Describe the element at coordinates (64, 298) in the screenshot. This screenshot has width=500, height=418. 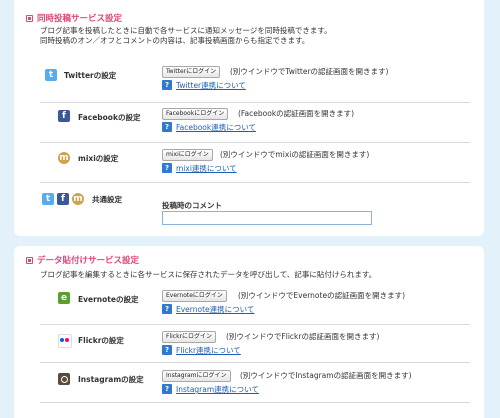
I see `evernote-icon: e` at that location.